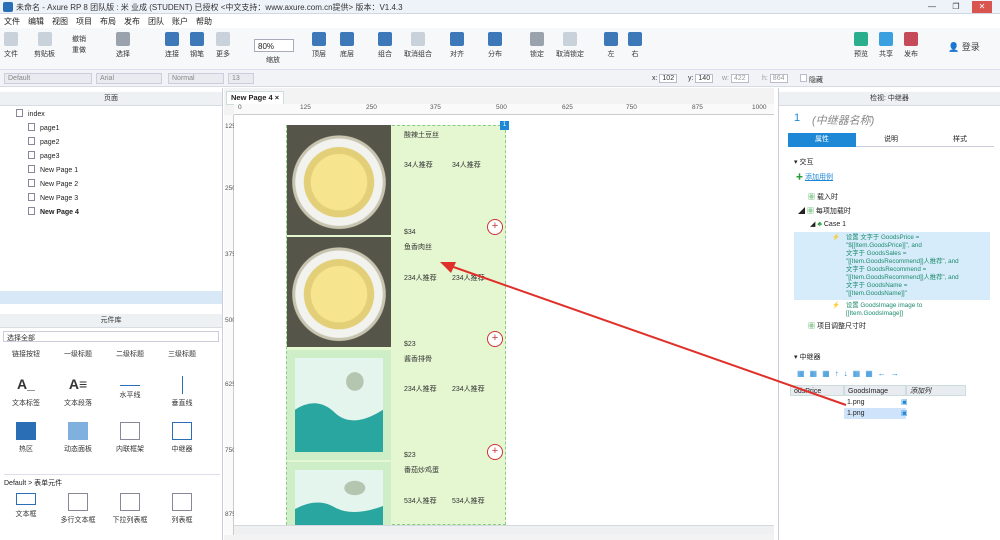 This screenshot has height=540, width=1000. I want to click on menu-item: 账户, so click(180, 20).